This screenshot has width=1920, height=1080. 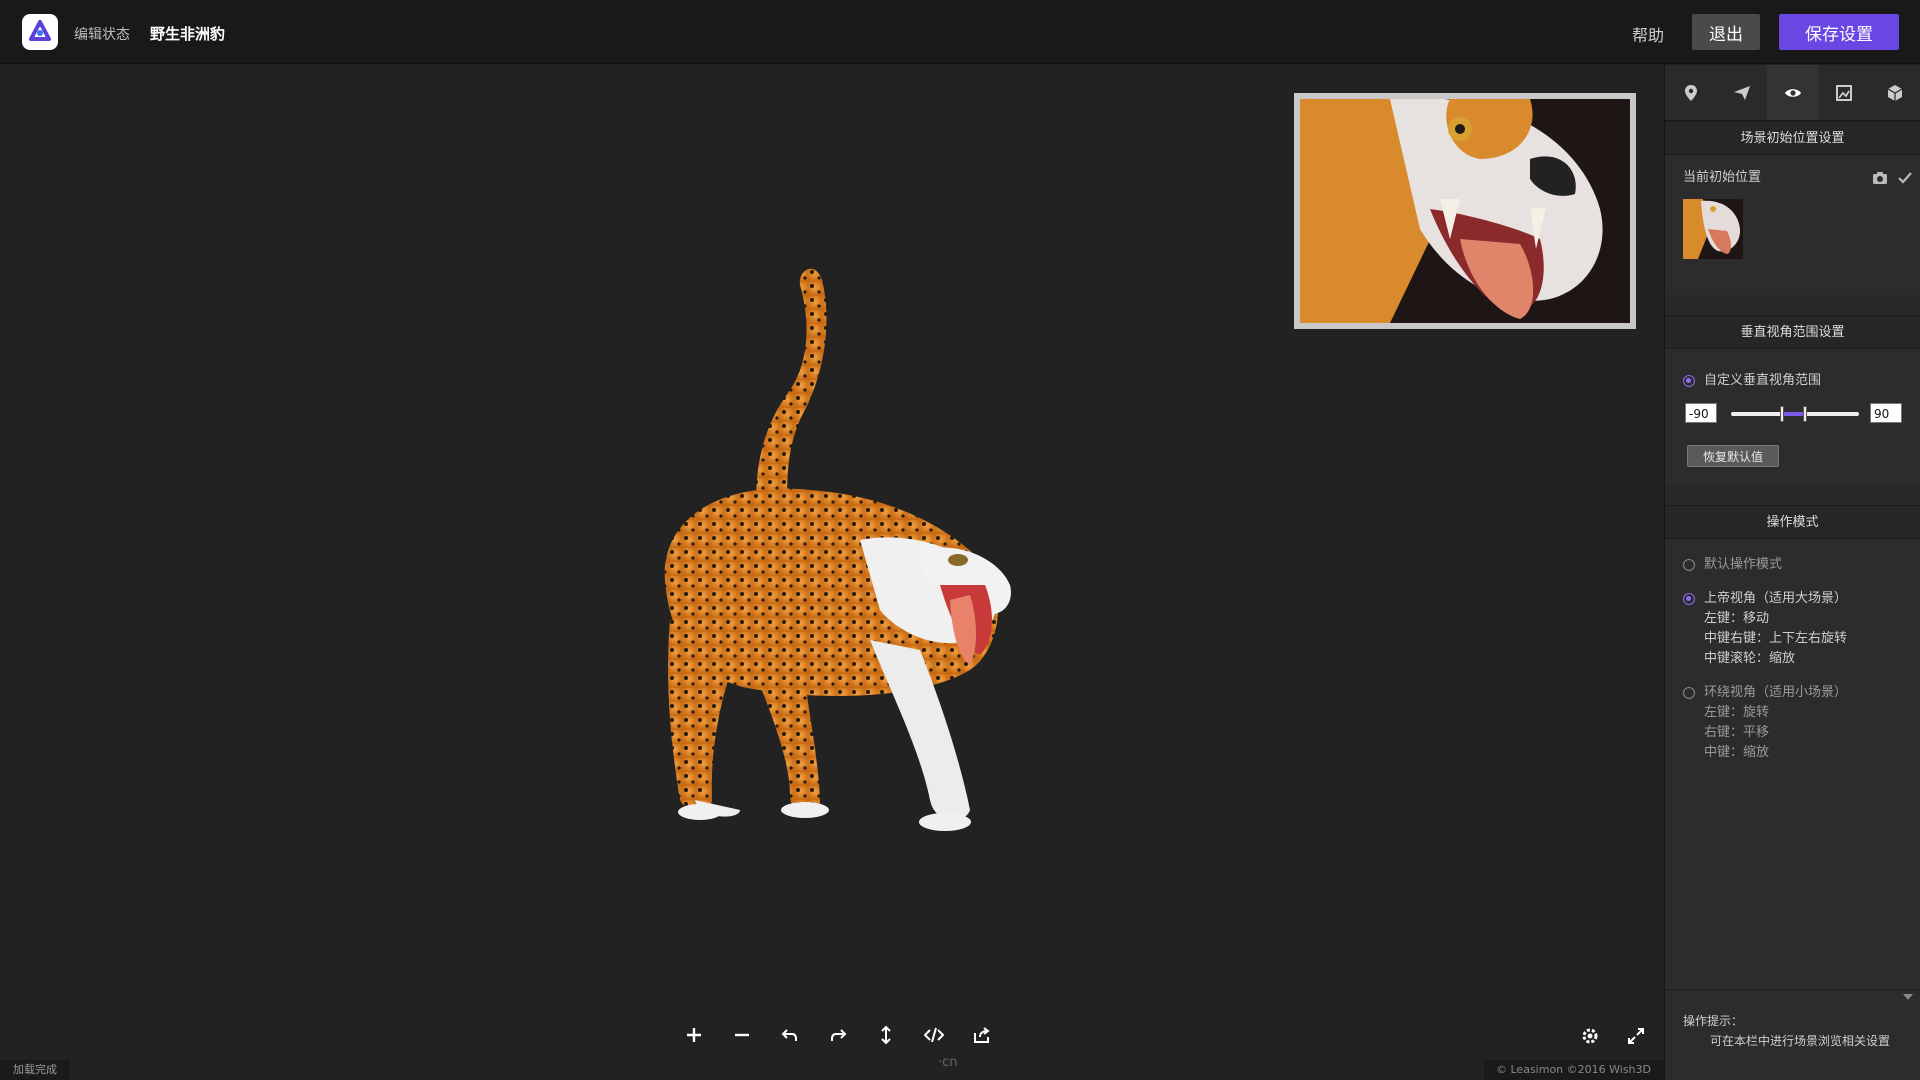 I want to click on load-status: 加载完成, so click(x=35, y=1070).